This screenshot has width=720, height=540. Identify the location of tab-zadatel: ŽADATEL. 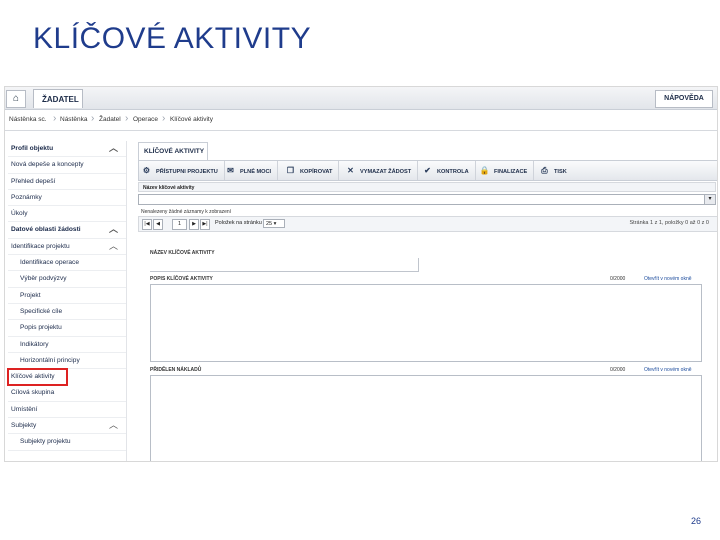
(58, 98).